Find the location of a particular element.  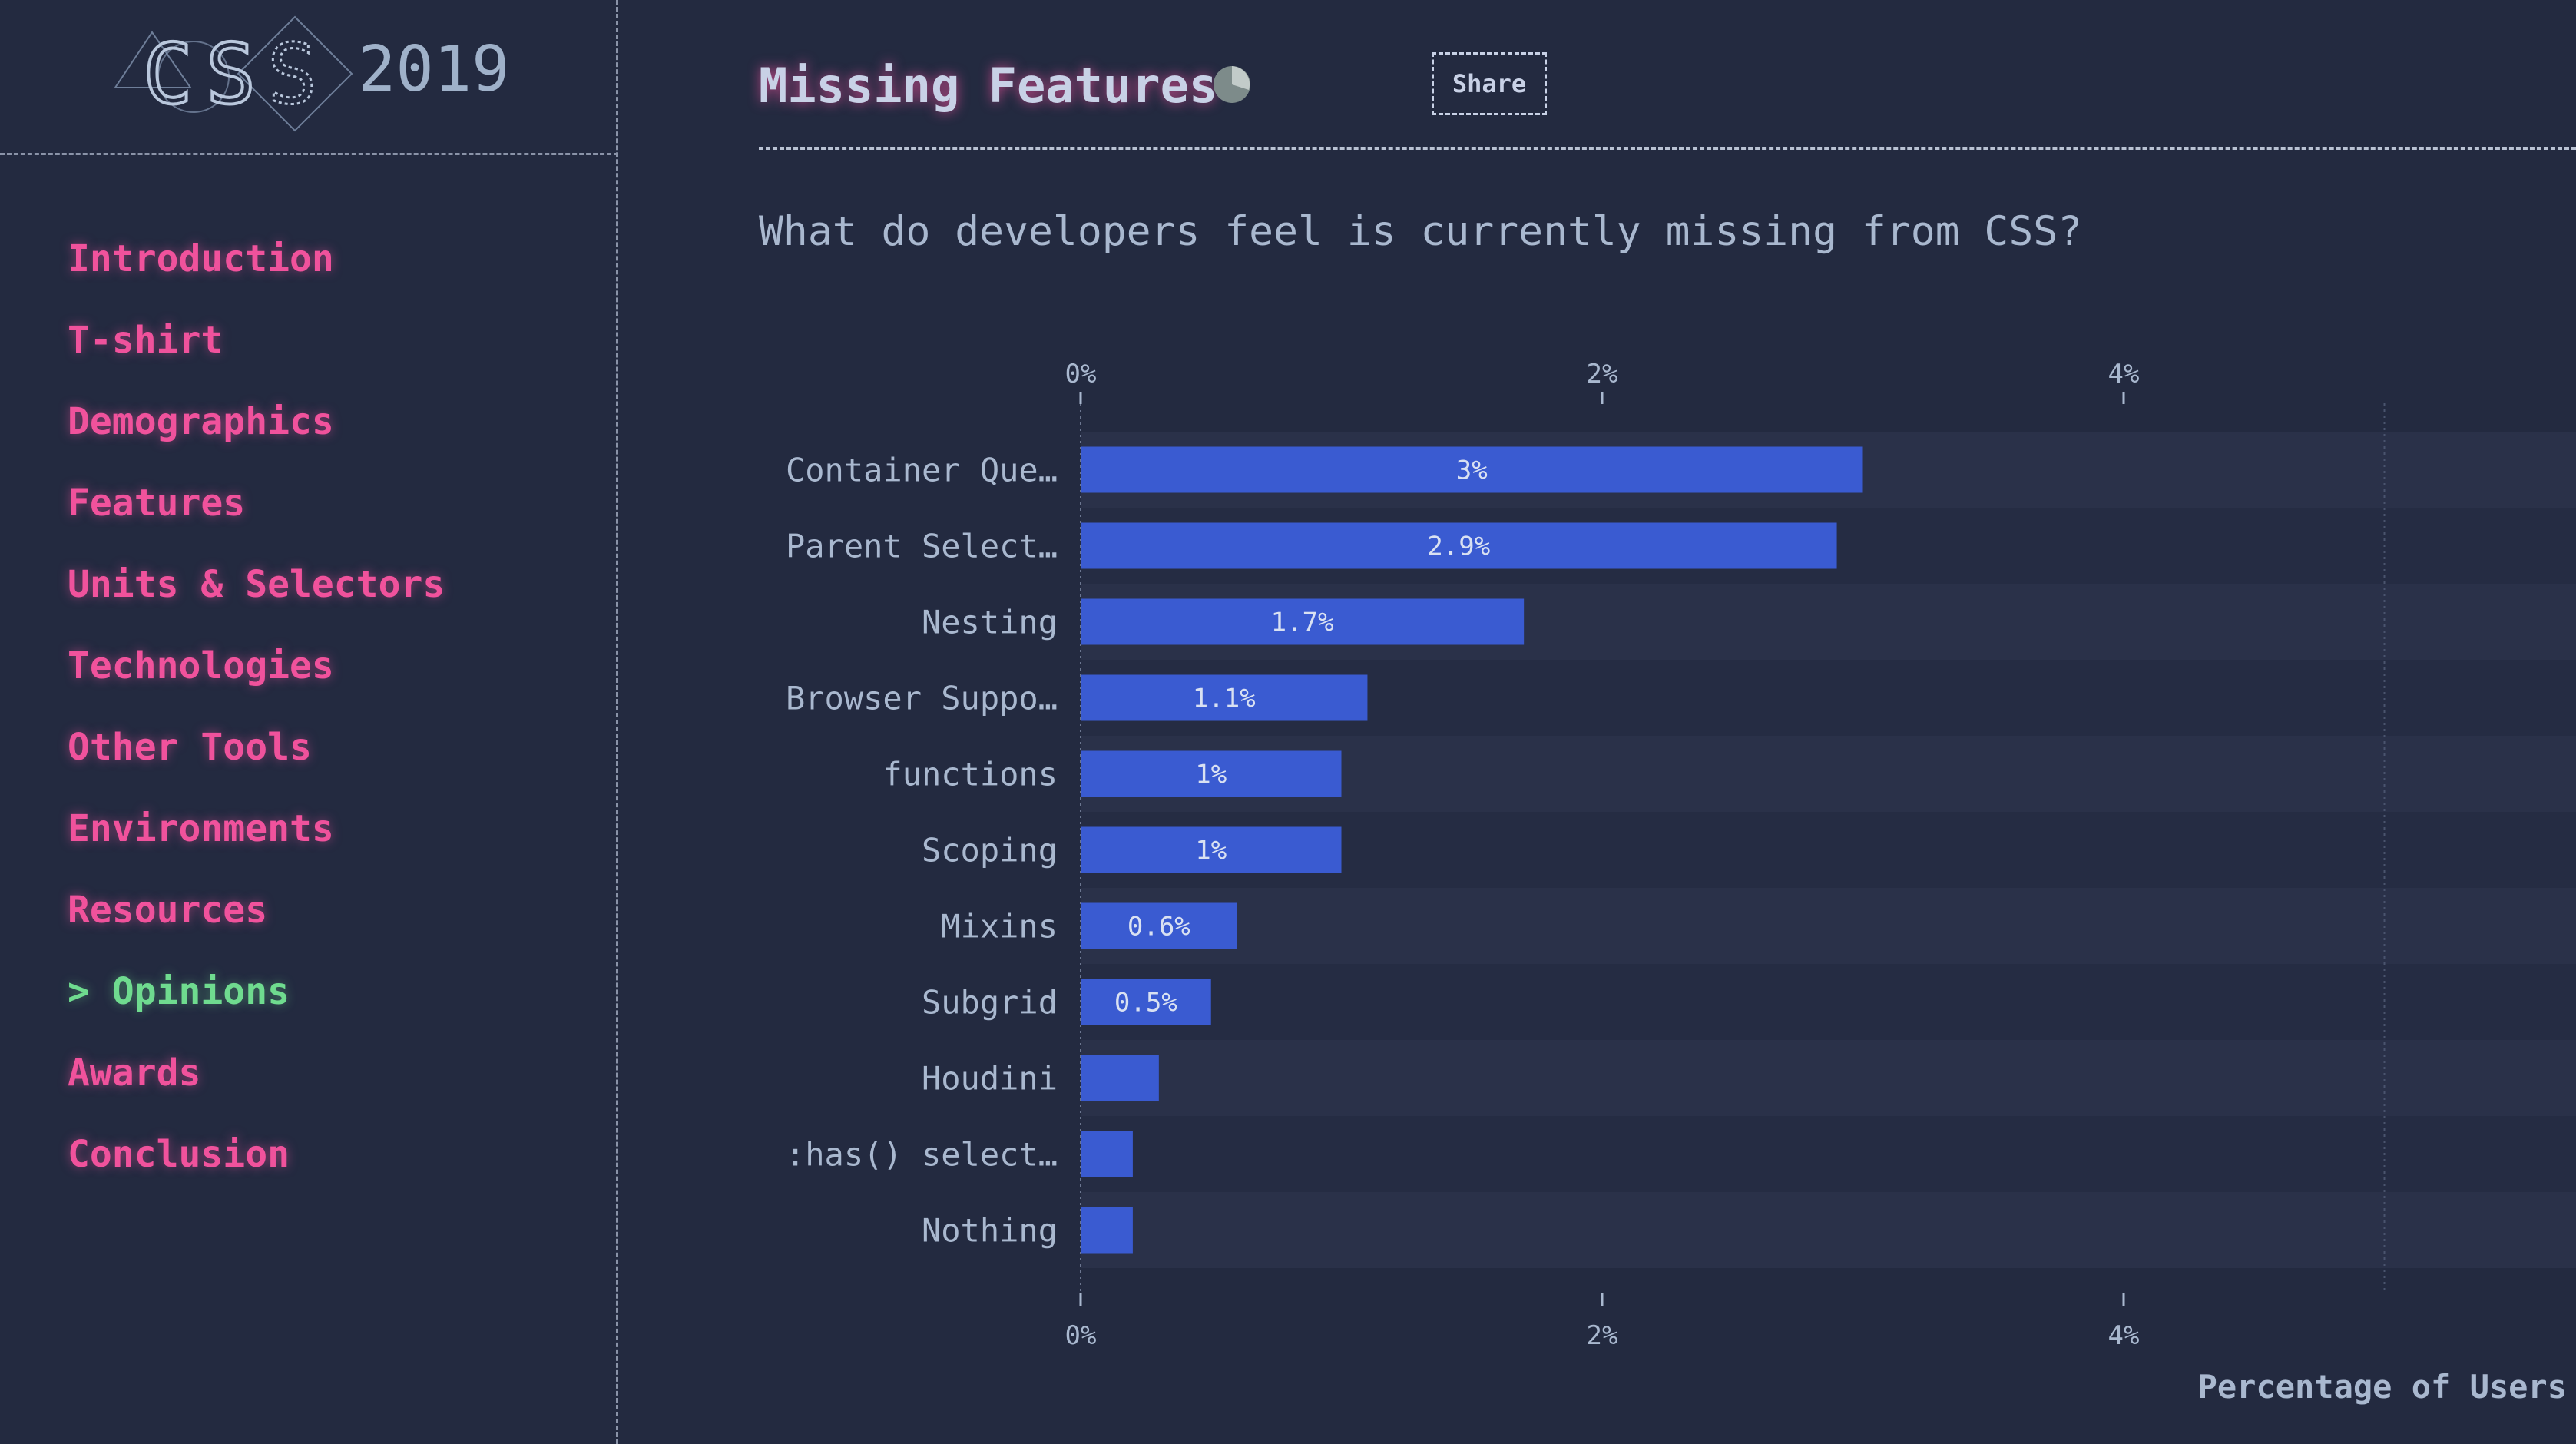

nav-item-t-shirt: T-shirt is located at coordinates (256, 348).